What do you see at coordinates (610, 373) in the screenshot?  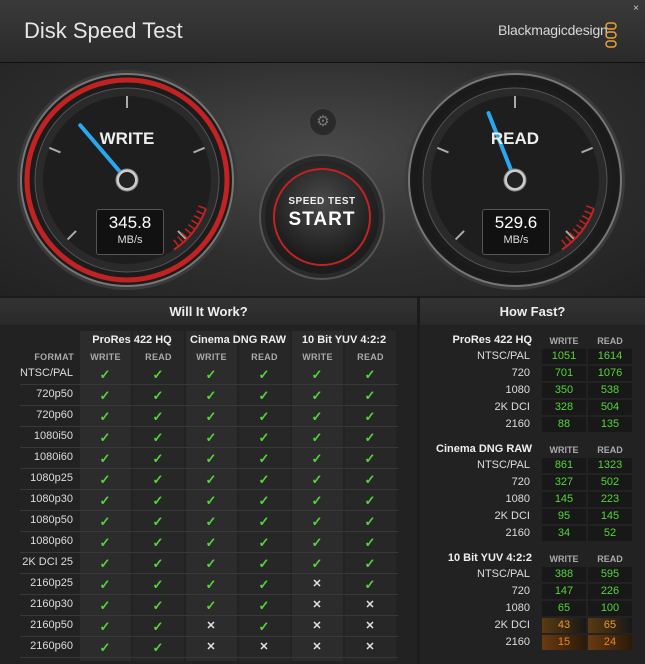 I see `read-fps-value: 1076` at bounding box center [610, 373].